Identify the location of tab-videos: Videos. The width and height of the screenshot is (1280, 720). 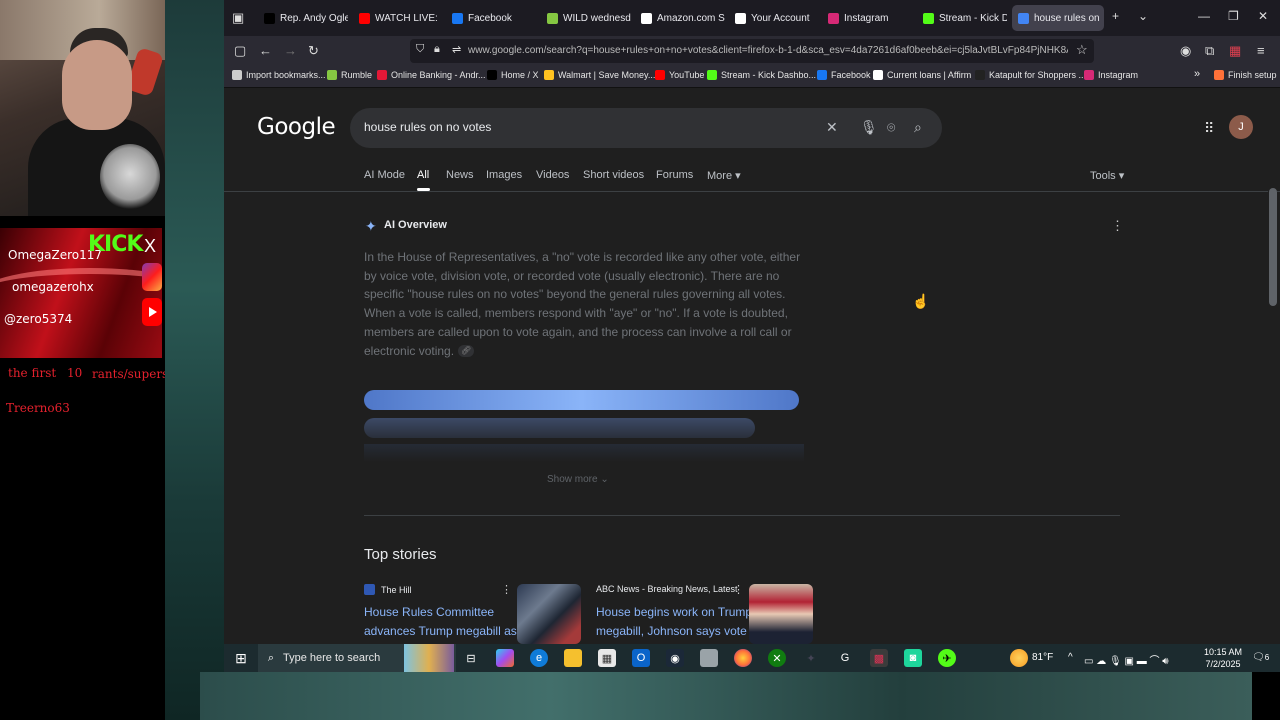
(552, 175).